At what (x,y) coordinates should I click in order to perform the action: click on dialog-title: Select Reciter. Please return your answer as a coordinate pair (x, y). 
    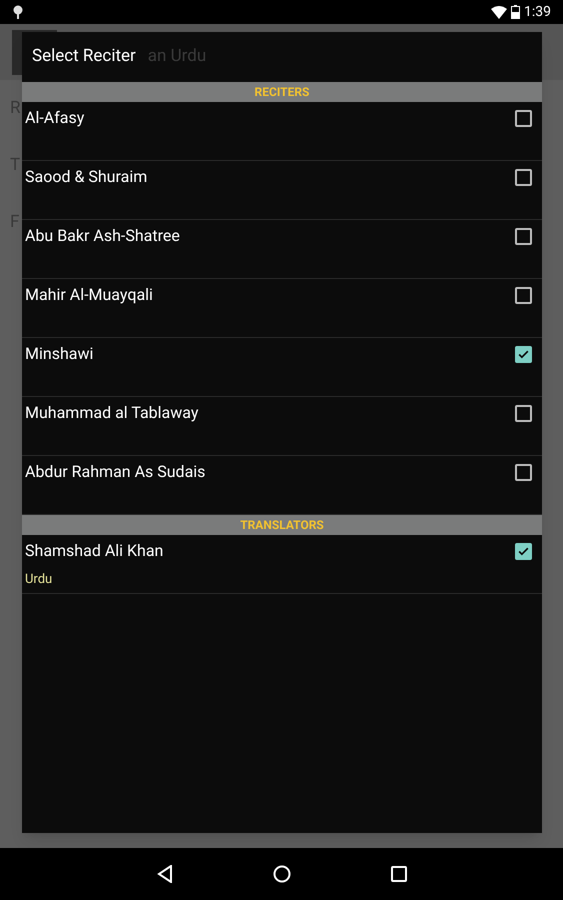
    Looking at the image, I should click on (84, 56).